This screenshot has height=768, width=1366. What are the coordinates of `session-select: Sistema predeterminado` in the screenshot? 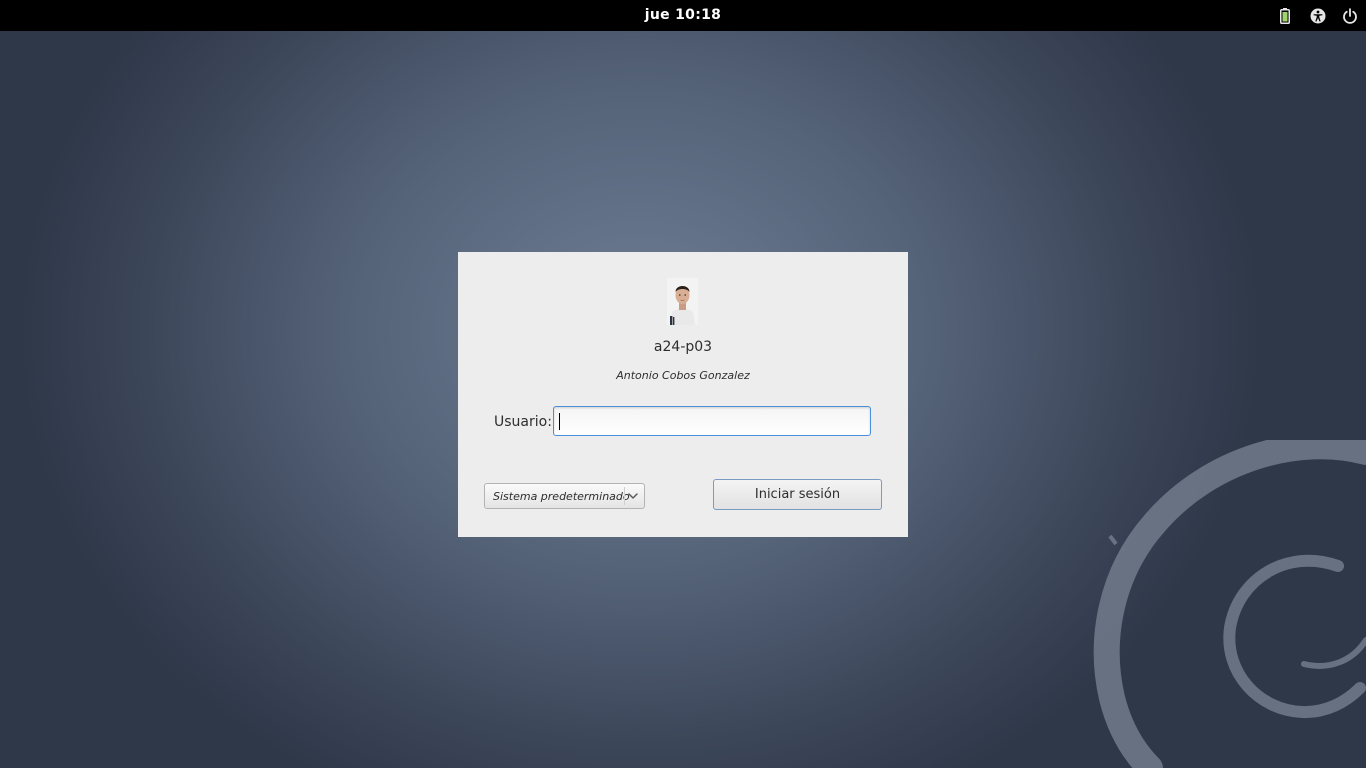 It's located at (564, 496).